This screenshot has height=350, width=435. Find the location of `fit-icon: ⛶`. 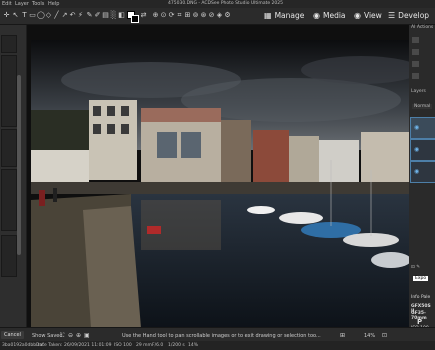

fit-icon: ⛶ is located at coordinates (62, 336).